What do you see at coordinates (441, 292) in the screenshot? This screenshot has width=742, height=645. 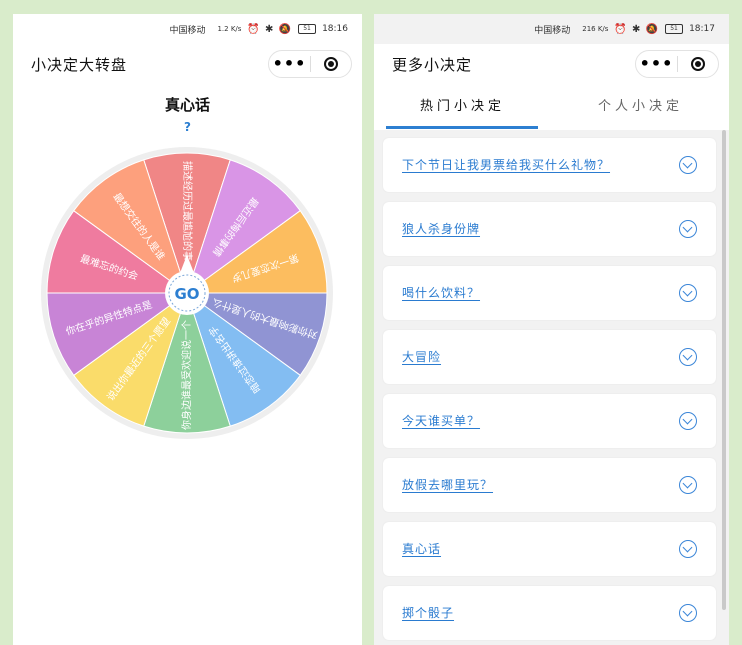 I see `list-item-label: 喝什么饮料？` at bounding box center [441, 292].